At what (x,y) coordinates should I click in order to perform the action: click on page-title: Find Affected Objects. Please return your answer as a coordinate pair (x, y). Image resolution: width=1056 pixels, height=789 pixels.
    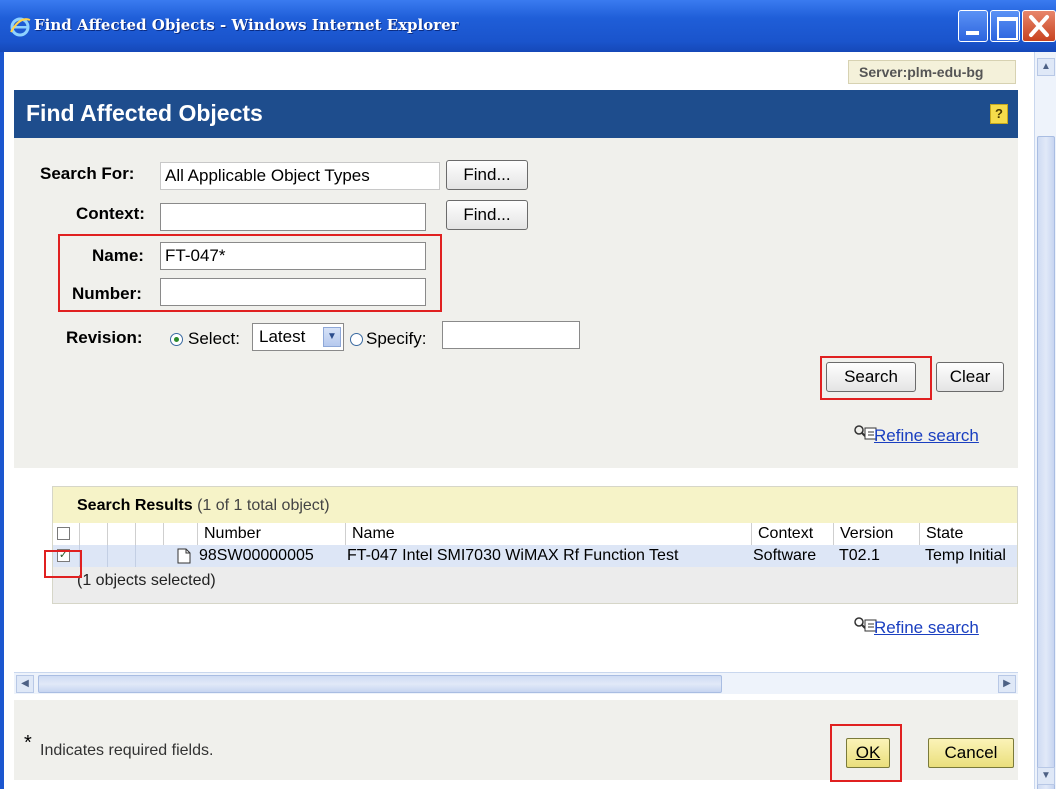
    Looking at the image, I should click on (144, 113).